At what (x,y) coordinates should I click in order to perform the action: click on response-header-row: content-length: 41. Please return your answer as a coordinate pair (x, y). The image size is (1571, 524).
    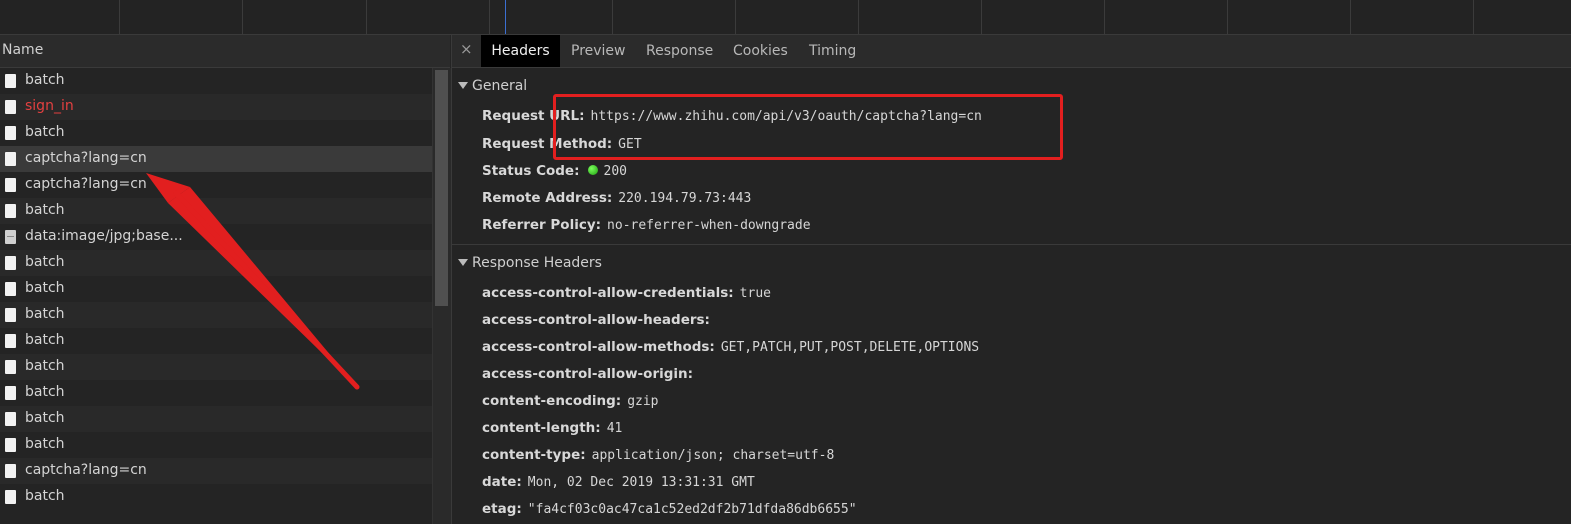
    Looking at the image, I should click on (552, 428).